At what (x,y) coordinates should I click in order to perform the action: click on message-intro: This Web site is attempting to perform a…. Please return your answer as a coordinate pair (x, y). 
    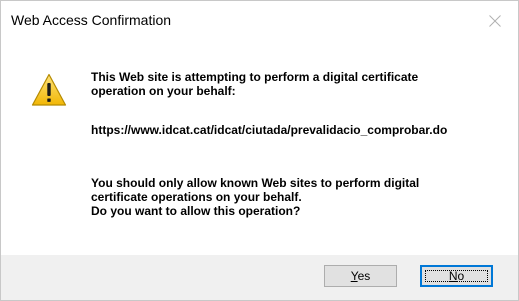
    Looking at the image, I should click on (254, 84).